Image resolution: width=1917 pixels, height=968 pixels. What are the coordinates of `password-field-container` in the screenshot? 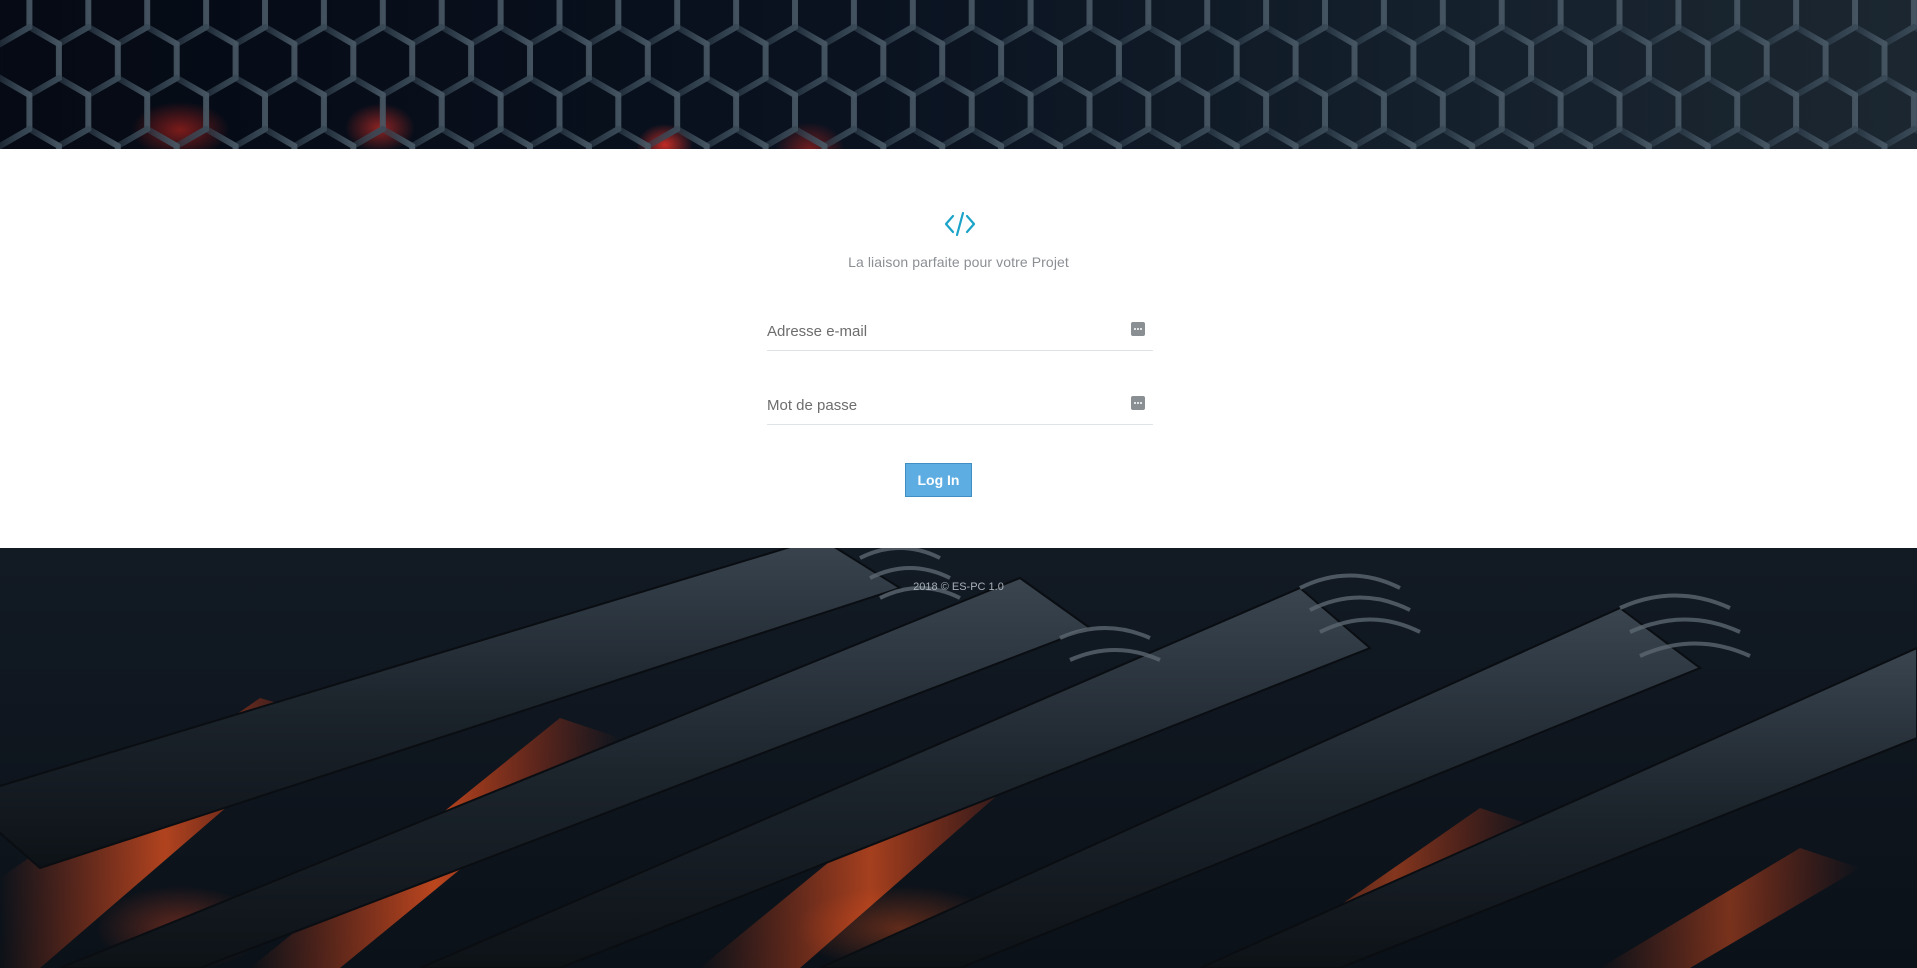 It's located at (960, 404).